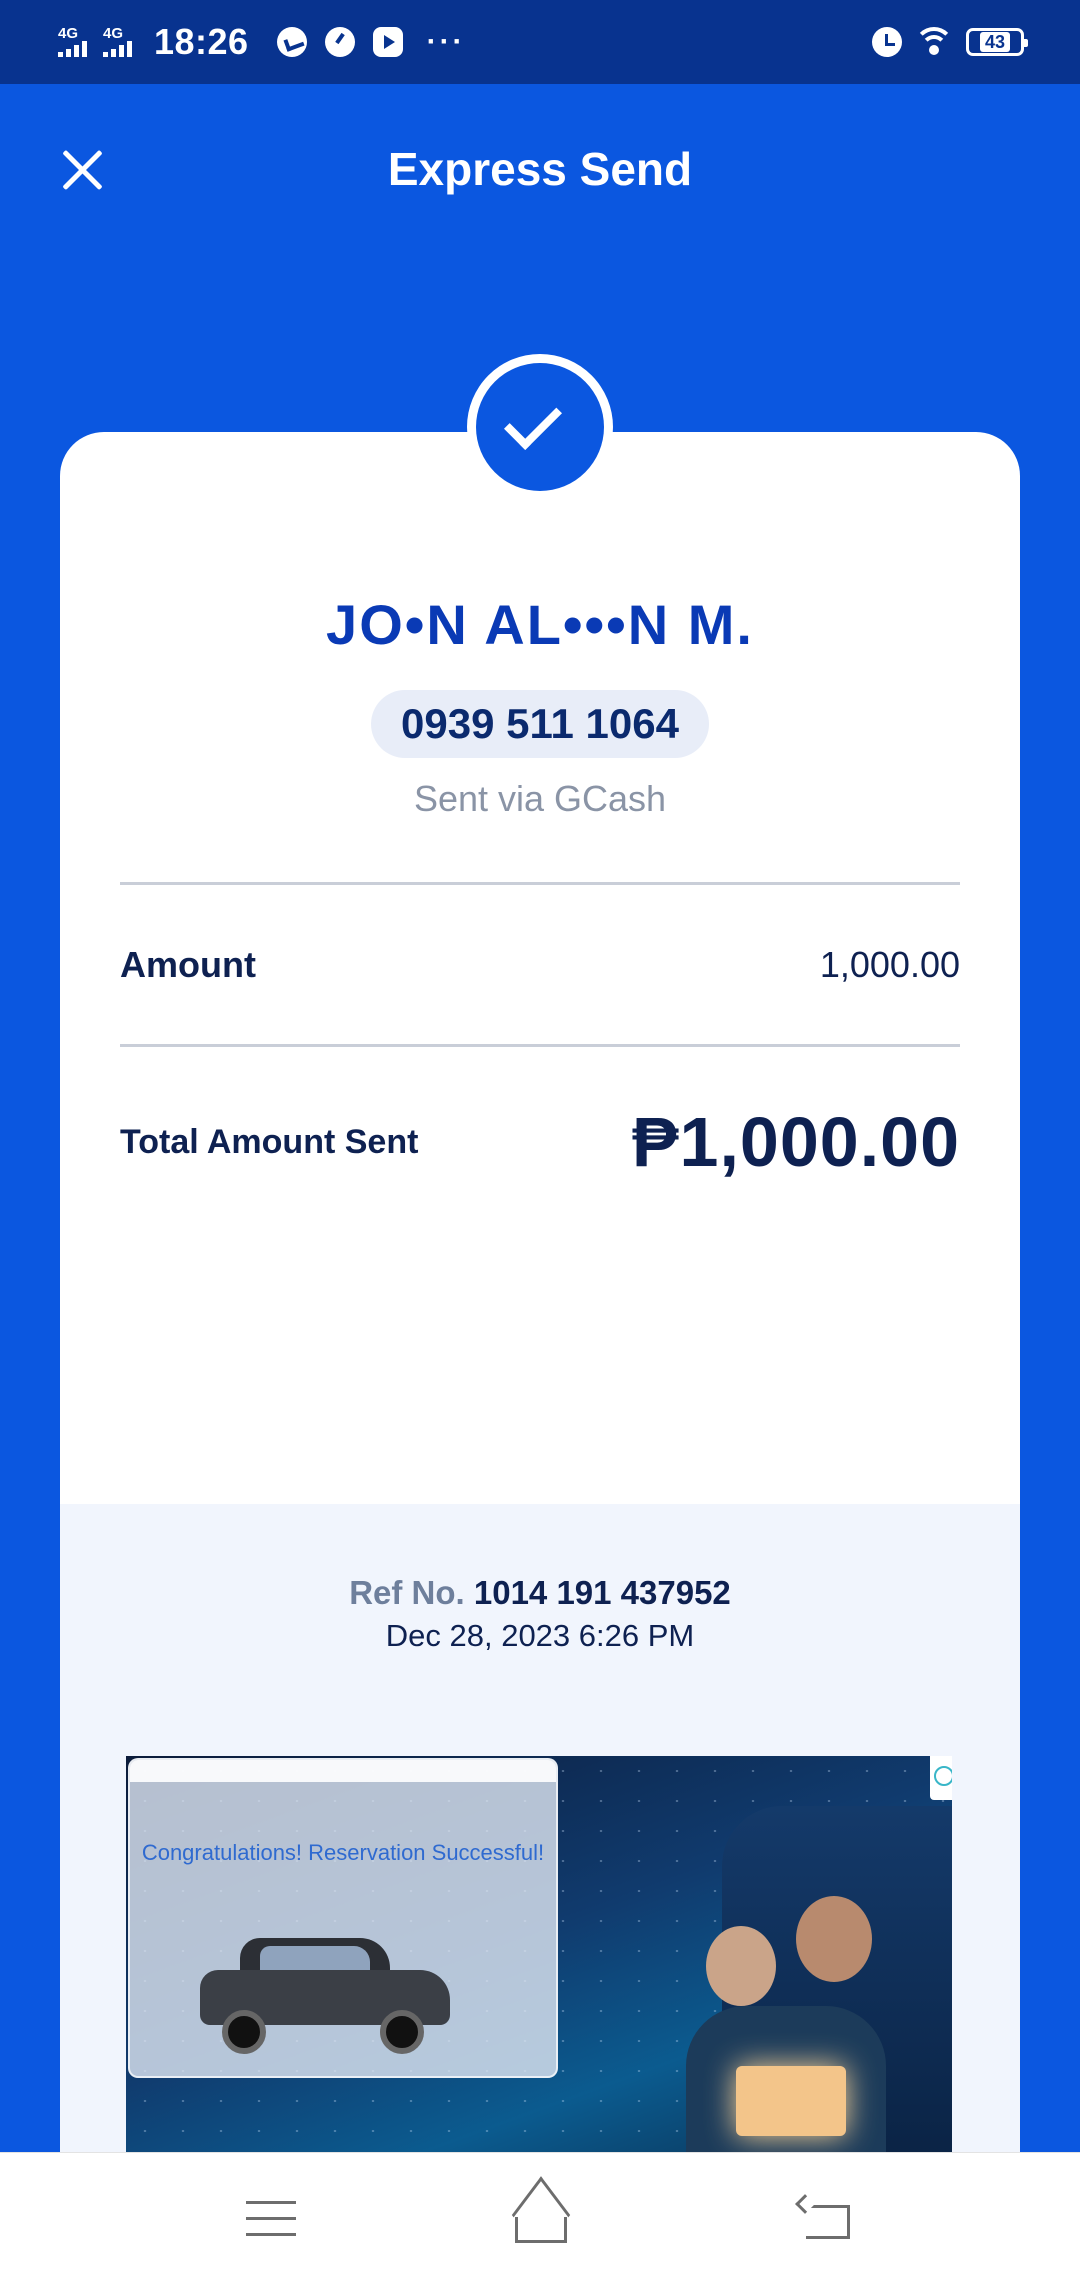 The image size is (1080, 2280). What do you see at coordinates (269, 1141) in the screenshot?
I see `total-label: Total Amount Sent` at bounding box center [269, 1141].